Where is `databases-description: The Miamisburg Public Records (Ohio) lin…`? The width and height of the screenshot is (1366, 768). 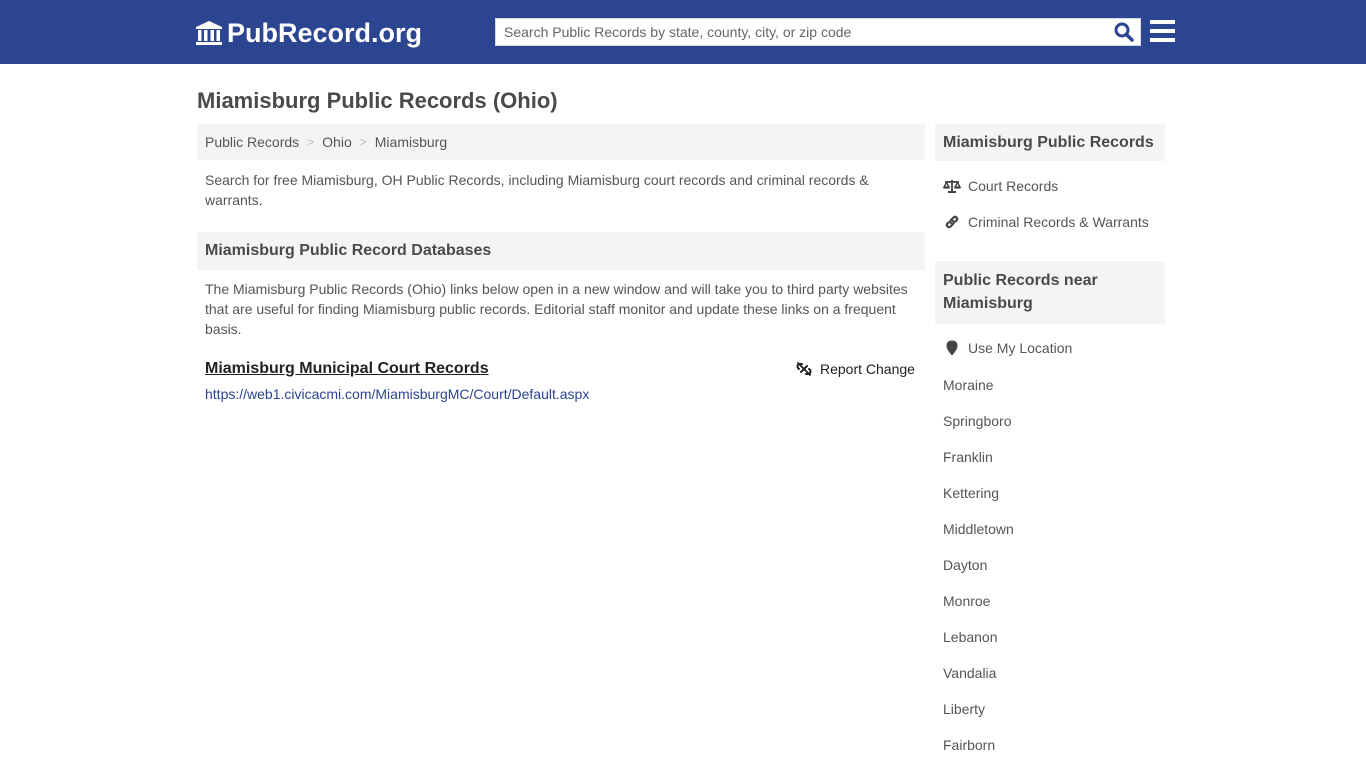 databases-description: The Miamisburg Public Records (Ohio) lin… is located at coordinates (556, 309).